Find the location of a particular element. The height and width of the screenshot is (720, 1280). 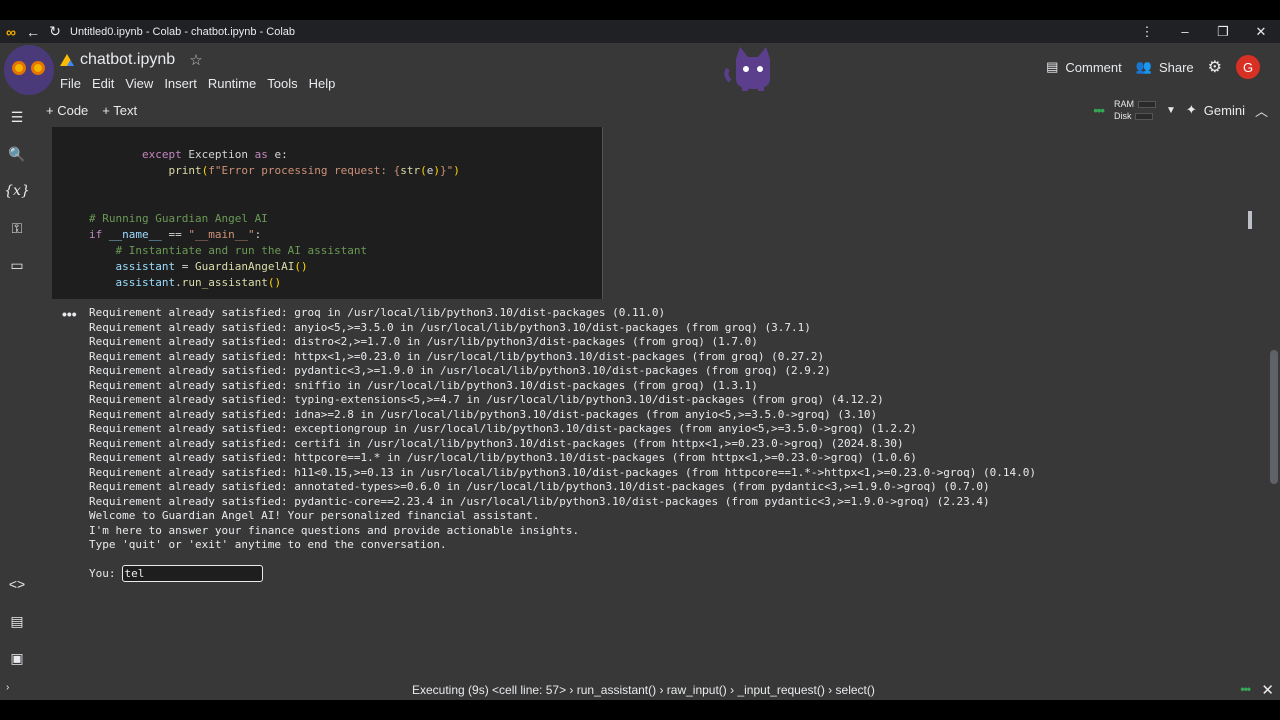

star-icon: ☆ is located at coordinates (195, 60).